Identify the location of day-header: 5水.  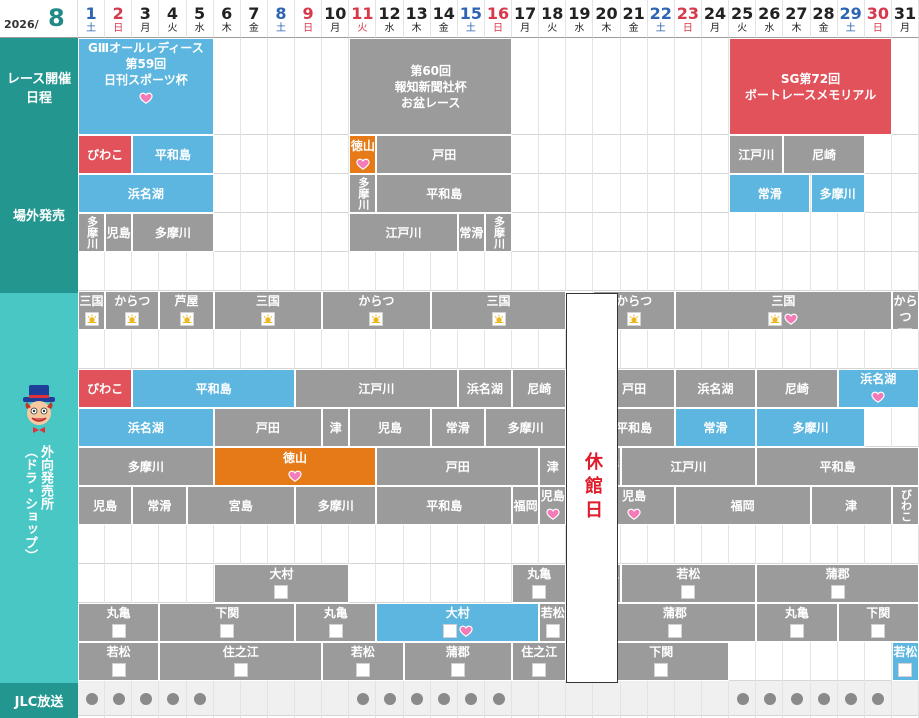
(200, 19).